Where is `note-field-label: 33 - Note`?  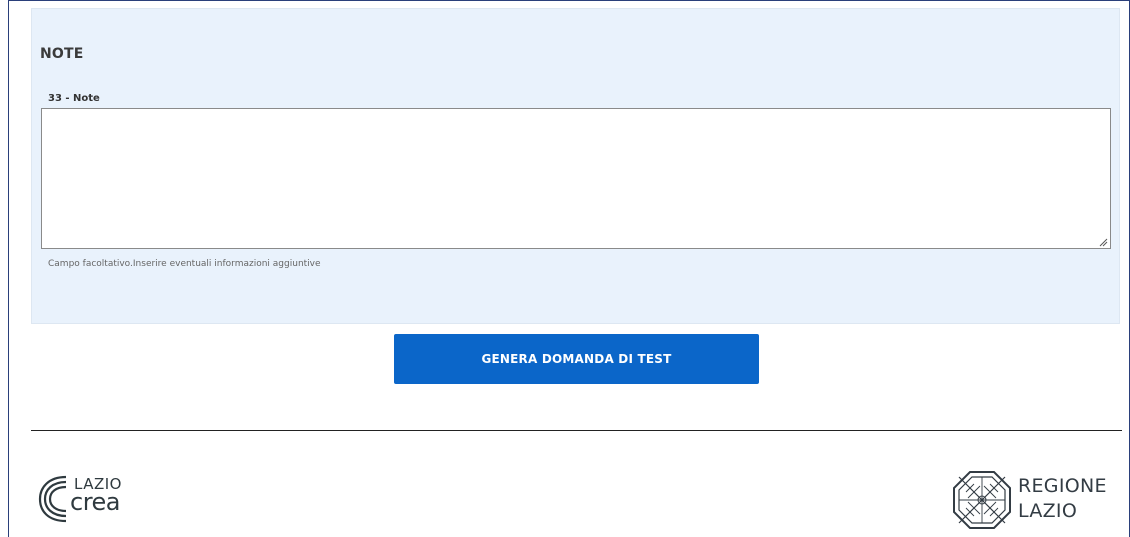 note-field-label: 33 - Note is located at coordinates (74, 98).